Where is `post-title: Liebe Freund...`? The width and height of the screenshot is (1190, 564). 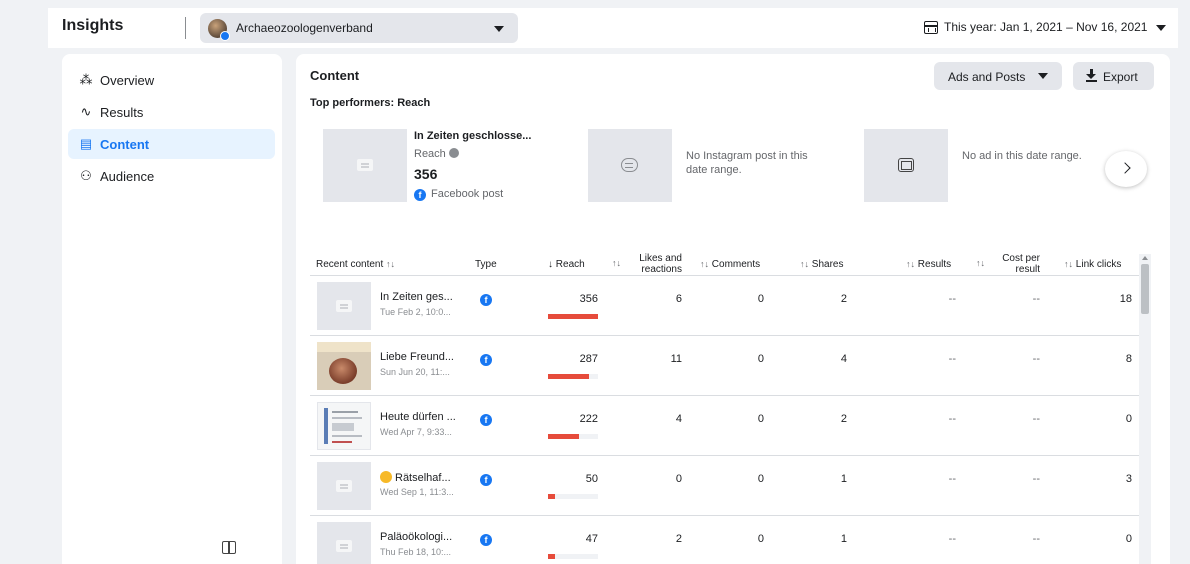
post-title: Liebe Freund... is located at coordinates (417, 357).